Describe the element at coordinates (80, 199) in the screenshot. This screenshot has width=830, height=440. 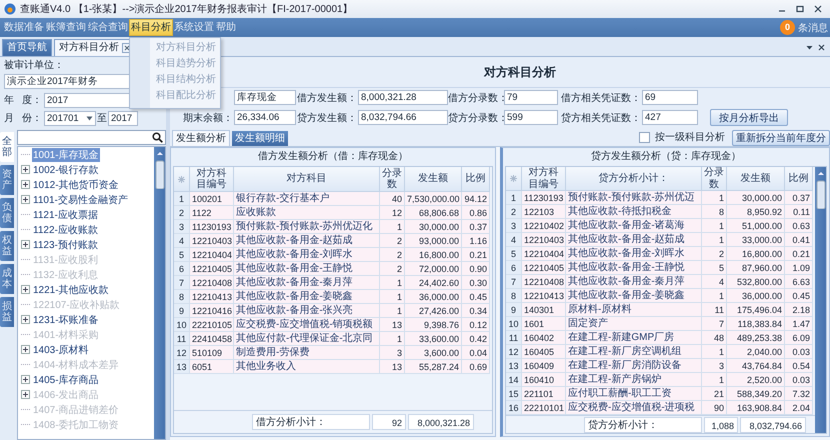
I see `tree-item: 1101-交易性金融资产` at that location.